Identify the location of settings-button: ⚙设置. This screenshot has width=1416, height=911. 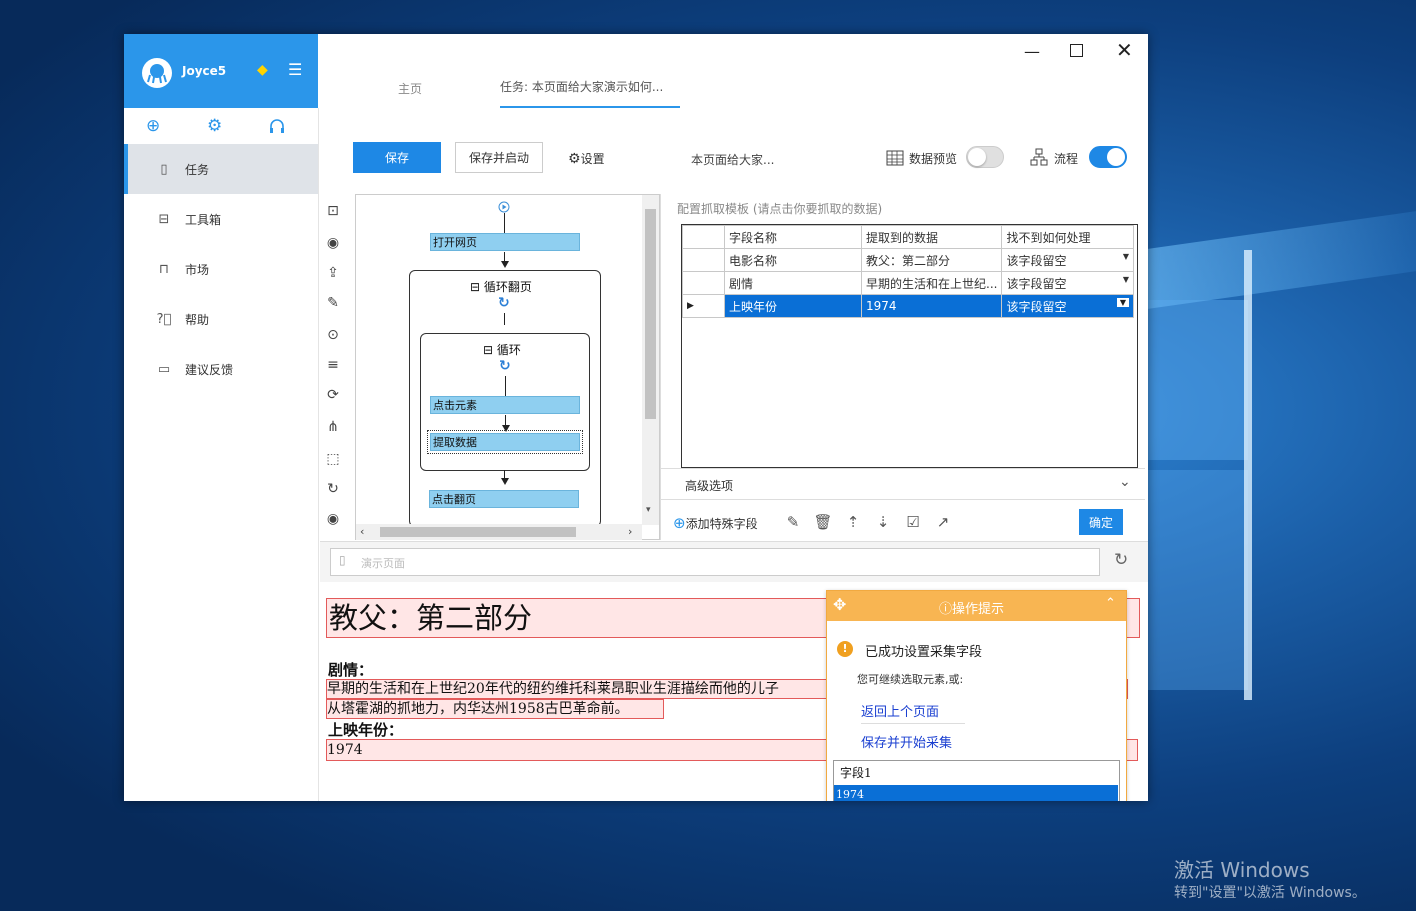
(586, 158).